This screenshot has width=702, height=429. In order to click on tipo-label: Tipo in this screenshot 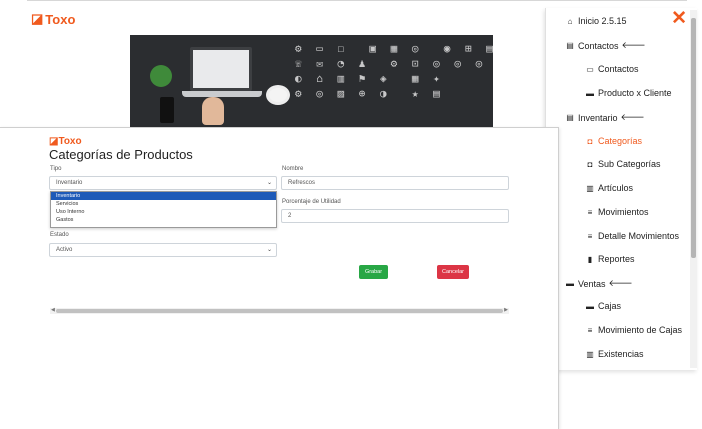, I will do `click(56, 169)`.